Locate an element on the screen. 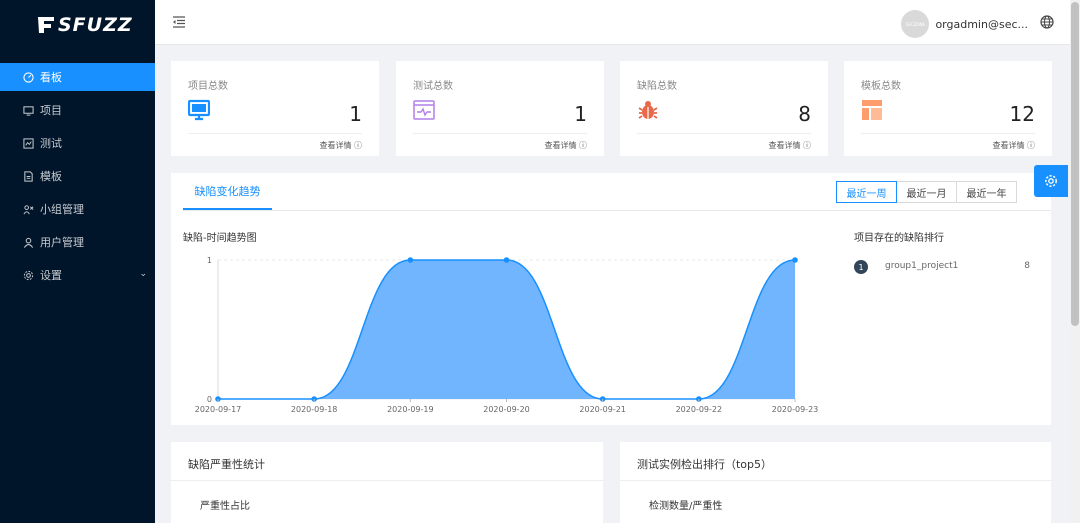 This screenshot has height=523, width=1080. x-tick-label: 2020-09-23 is located at coordinates (795, 409).